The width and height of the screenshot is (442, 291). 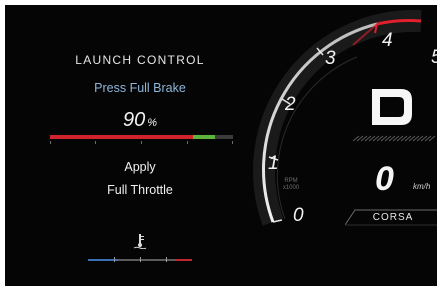 I want to click on rpm-ruler, so click(x=394, y=138).